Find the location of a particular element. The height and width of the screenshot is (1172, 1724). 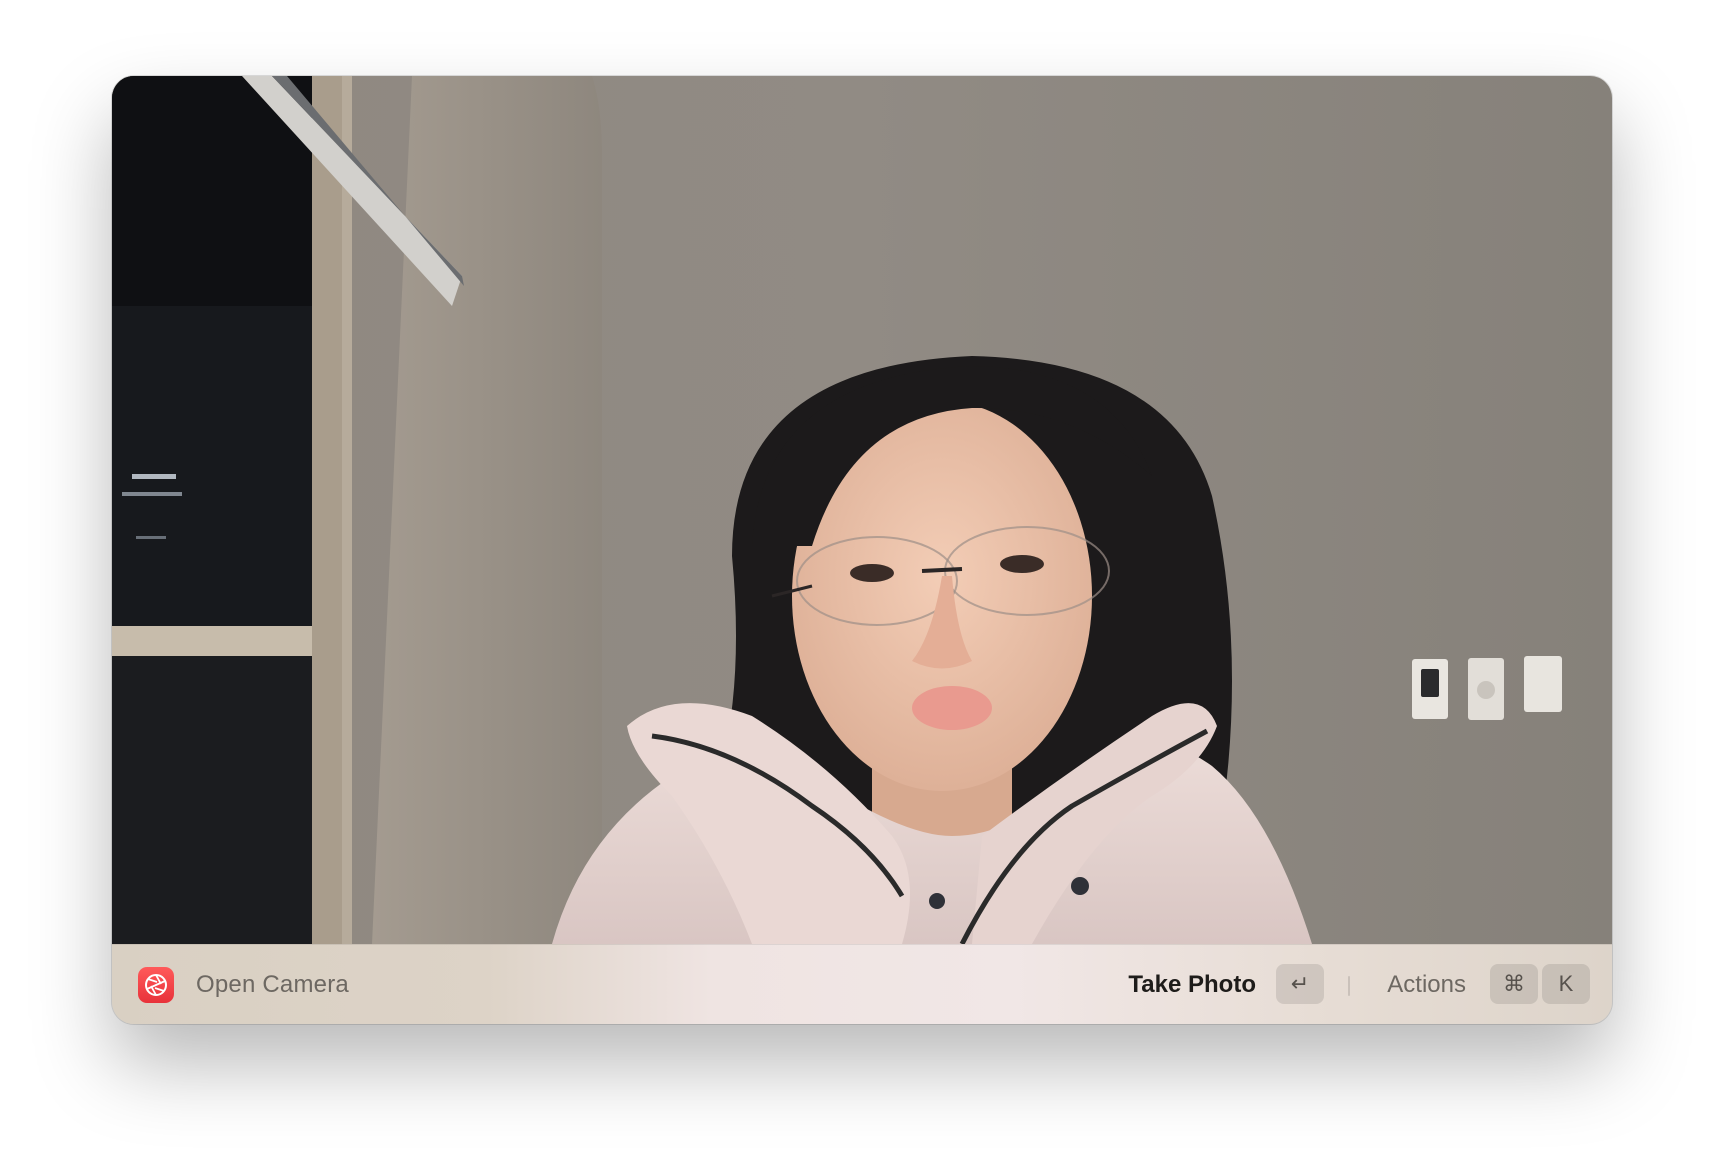

return-key-icon: ↵ is located at coordinates (1300, 984).